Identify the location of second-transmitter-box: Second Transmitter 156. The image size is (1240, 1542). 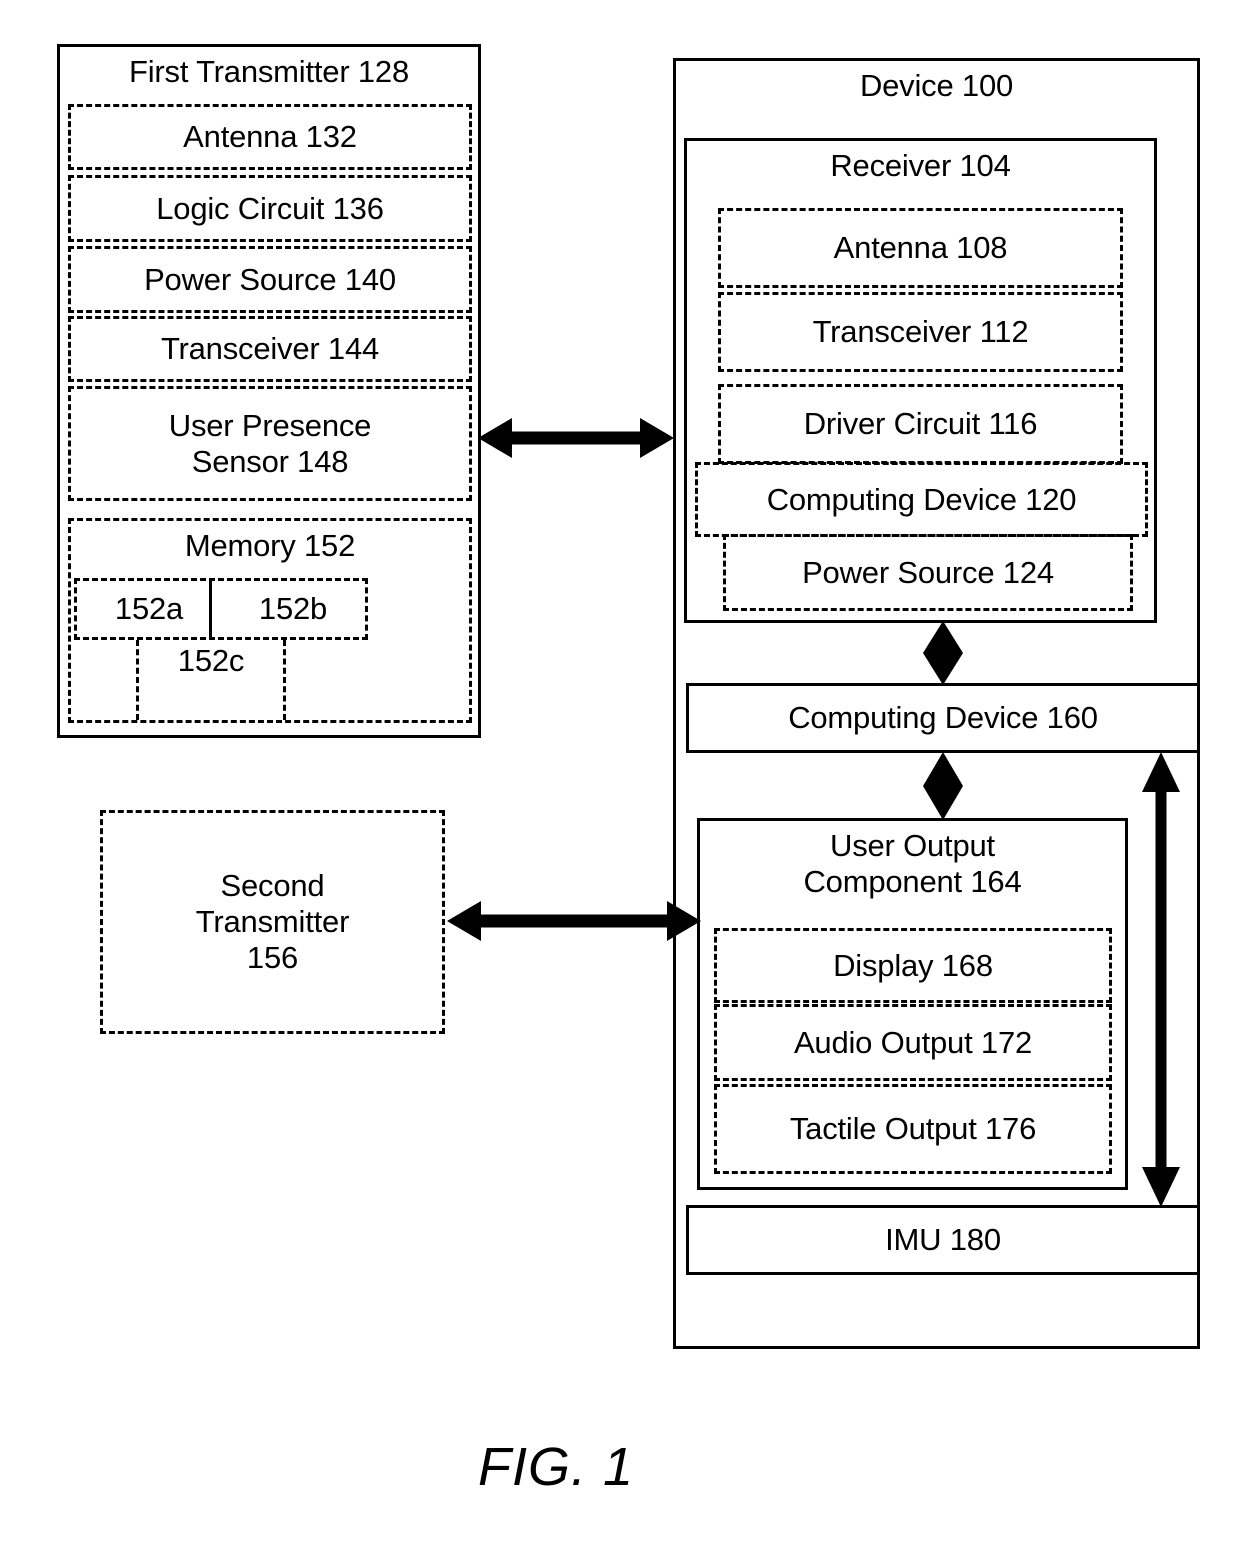
(272, 922).